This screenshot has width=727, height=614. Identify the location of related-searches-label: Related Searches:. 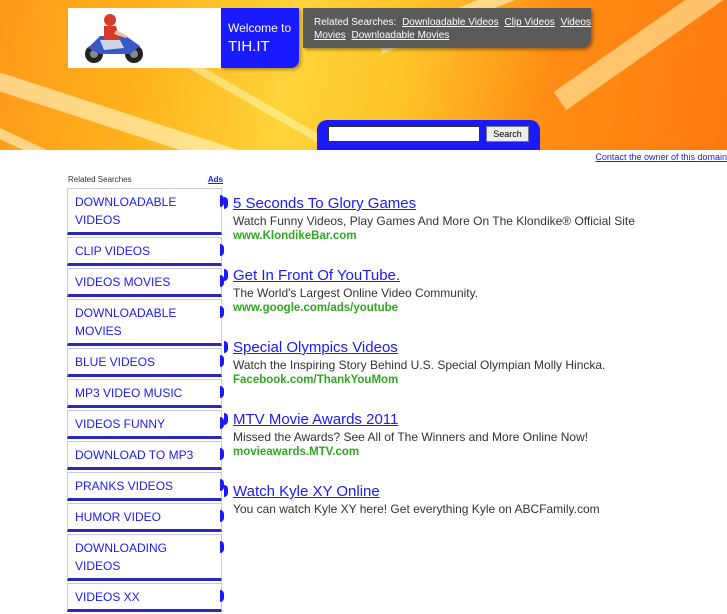
(355, 22).